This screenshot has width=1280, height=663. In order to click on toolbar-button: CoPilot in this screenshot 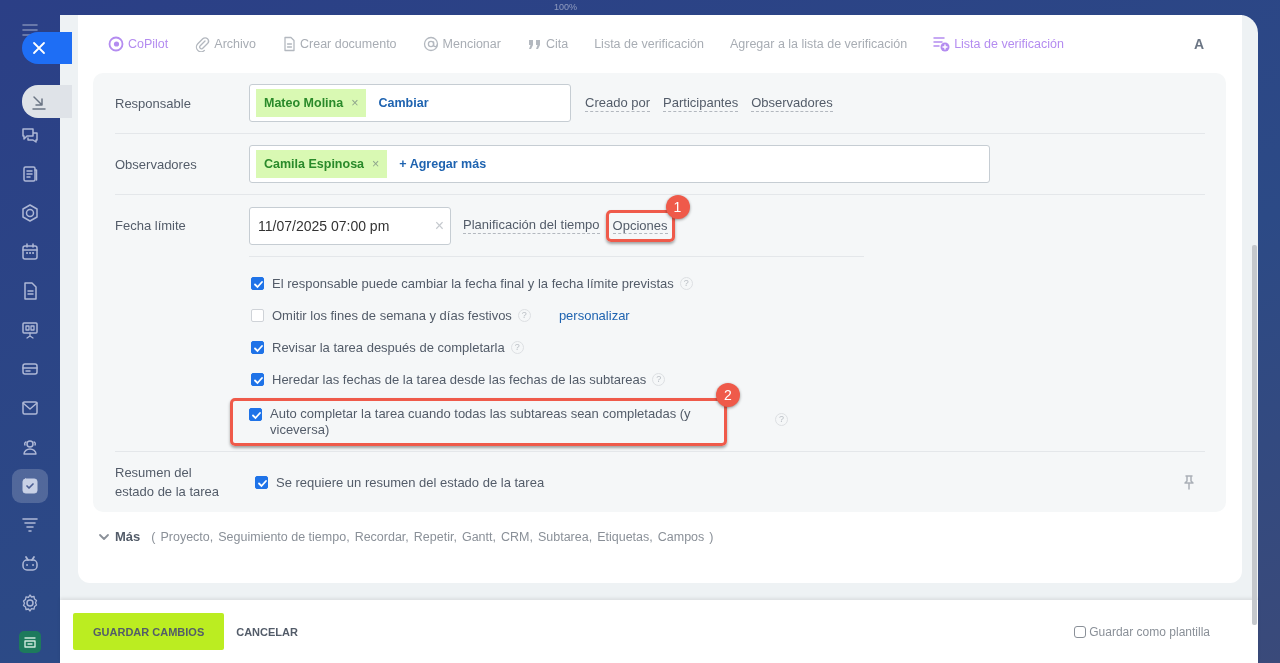, I will do `click(138, 44)`.